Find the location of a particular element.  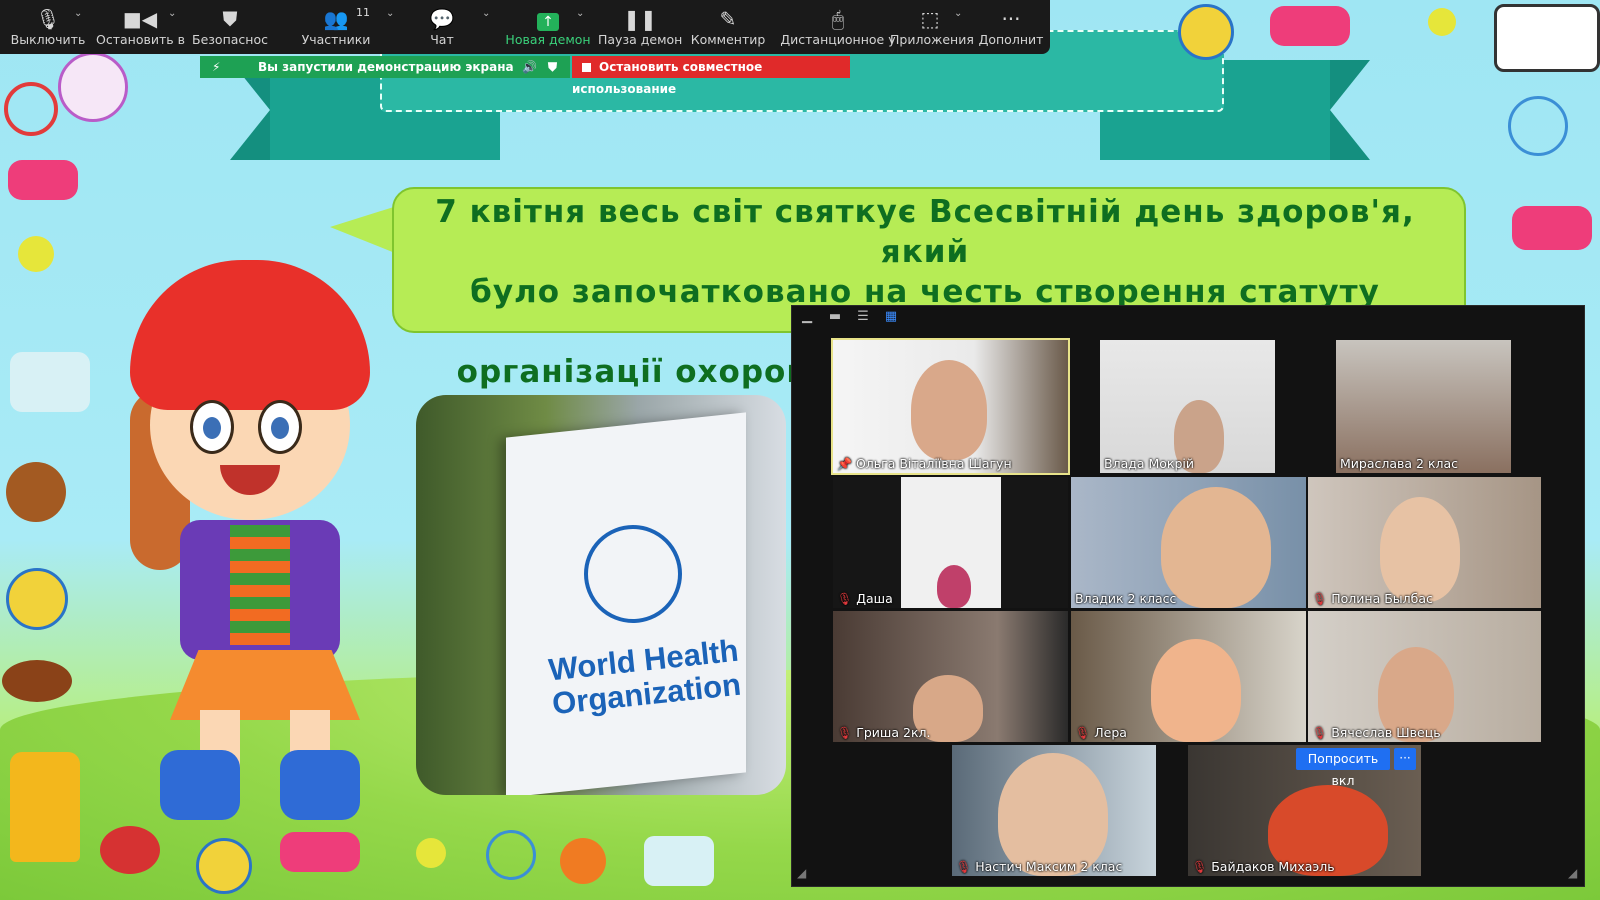

participant-name: 🎙 Лера is located at coordinates (1101, 732).